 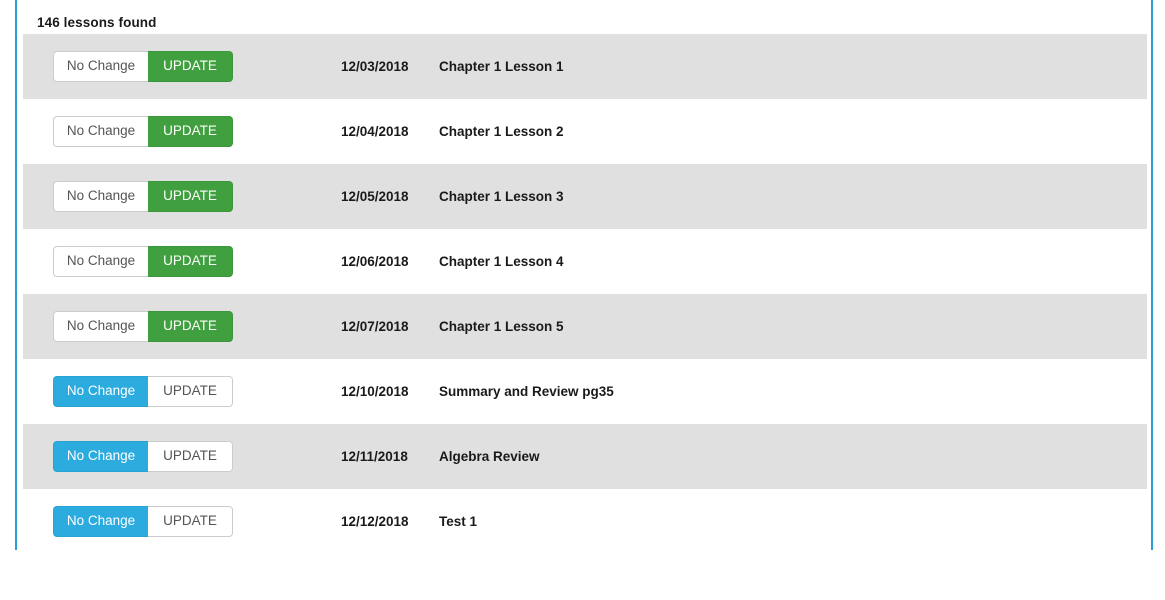 What do you see at coordinates (375, 326) in the screenshot?
I see `lesson-date: 12/07/2018` at bounding box center [375, 326].